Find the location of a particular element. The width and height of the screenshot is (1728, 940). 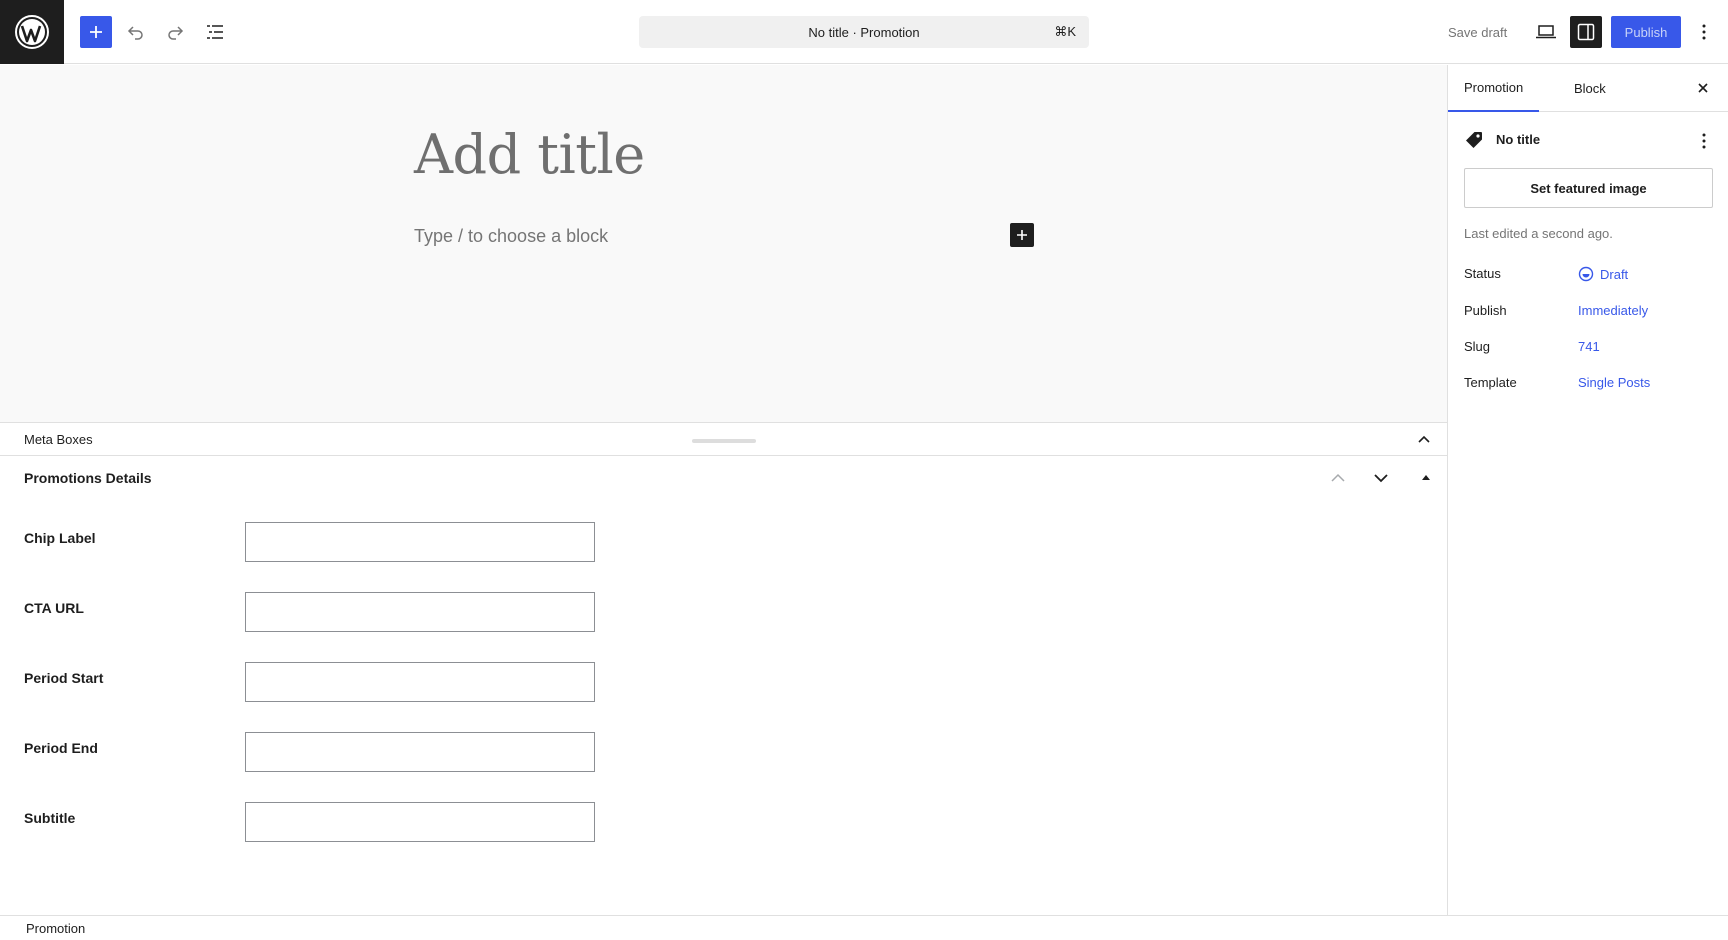

meta-boxes-label: Meta Boxes is located at coordinates (58, 439).